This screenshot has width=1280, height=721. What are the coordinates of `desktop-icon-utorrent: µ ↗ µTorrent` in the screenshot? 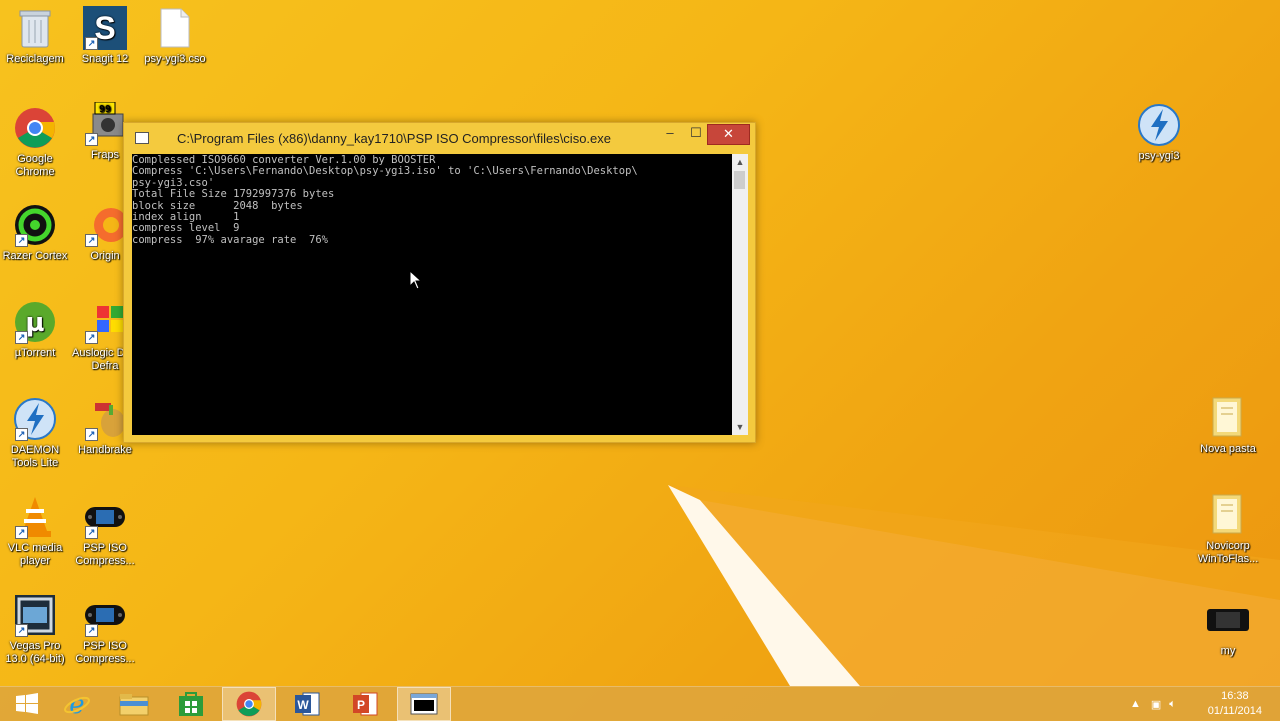 It's located at (35, 330).